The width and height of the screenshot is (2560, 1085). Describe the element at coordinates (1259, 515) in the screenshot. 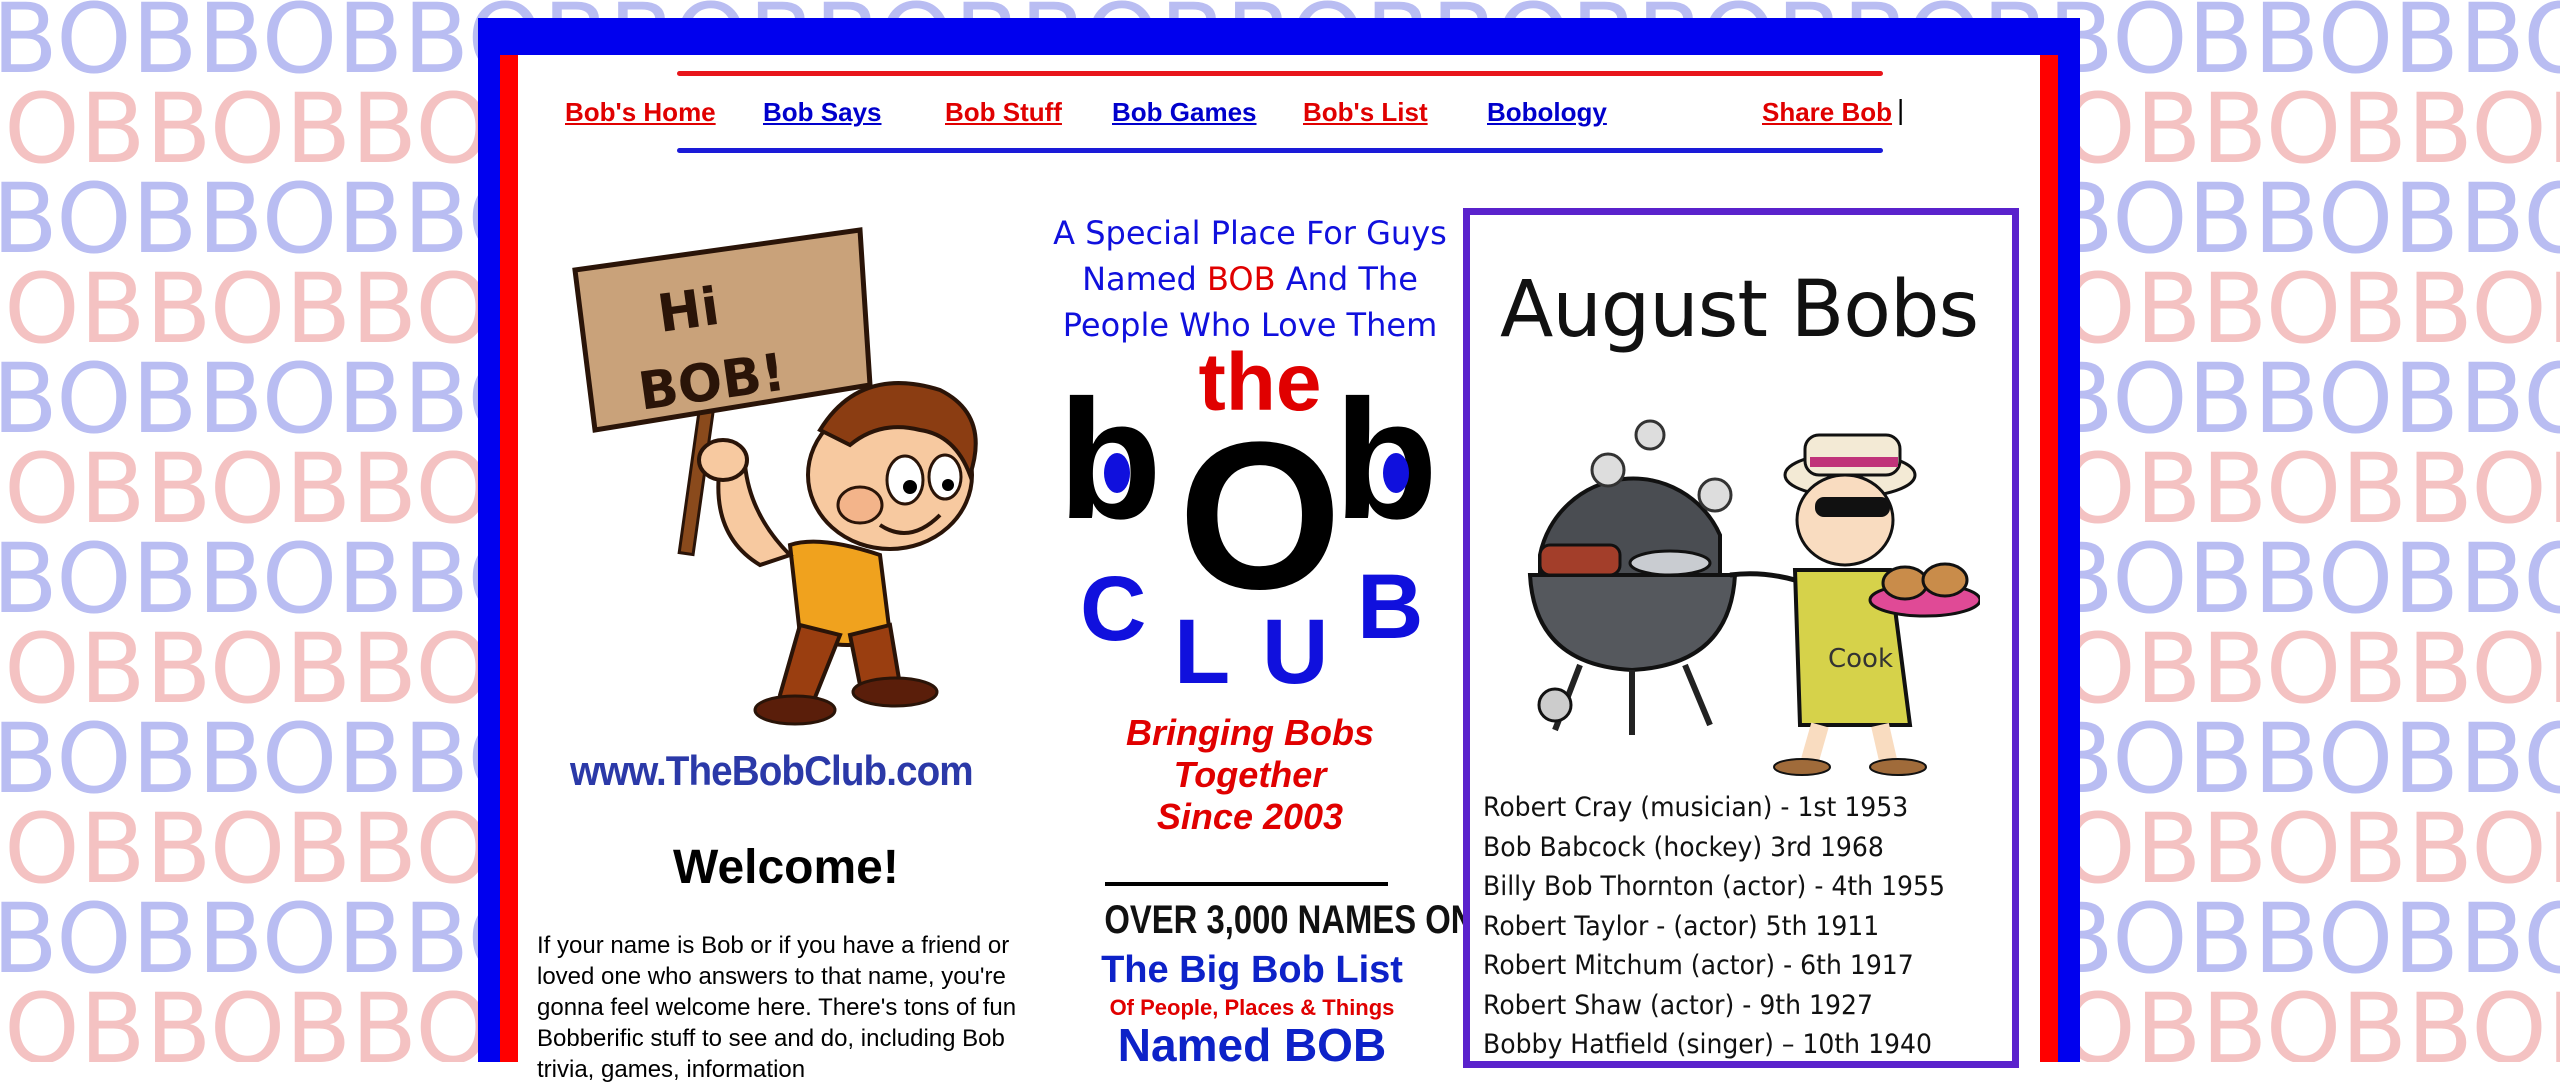

I see `logo-o: O` at that location.